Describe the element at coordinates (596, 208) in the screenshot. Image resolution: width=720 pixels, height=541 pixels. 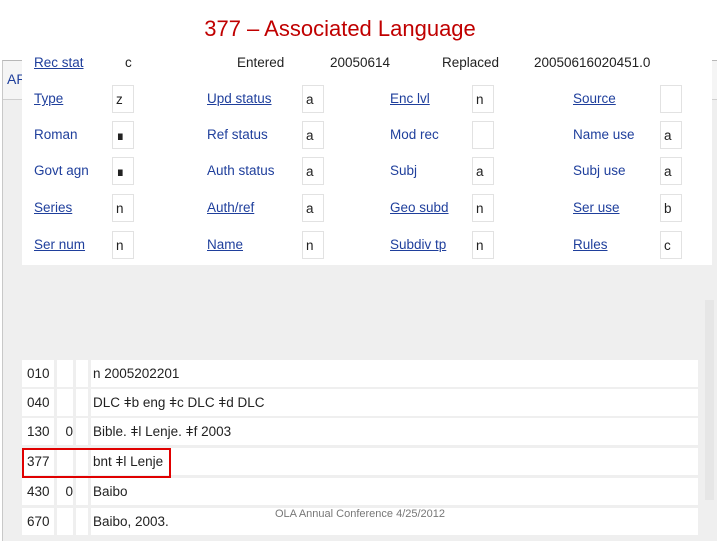
I see `ser-use-link: Ser use` at that location.